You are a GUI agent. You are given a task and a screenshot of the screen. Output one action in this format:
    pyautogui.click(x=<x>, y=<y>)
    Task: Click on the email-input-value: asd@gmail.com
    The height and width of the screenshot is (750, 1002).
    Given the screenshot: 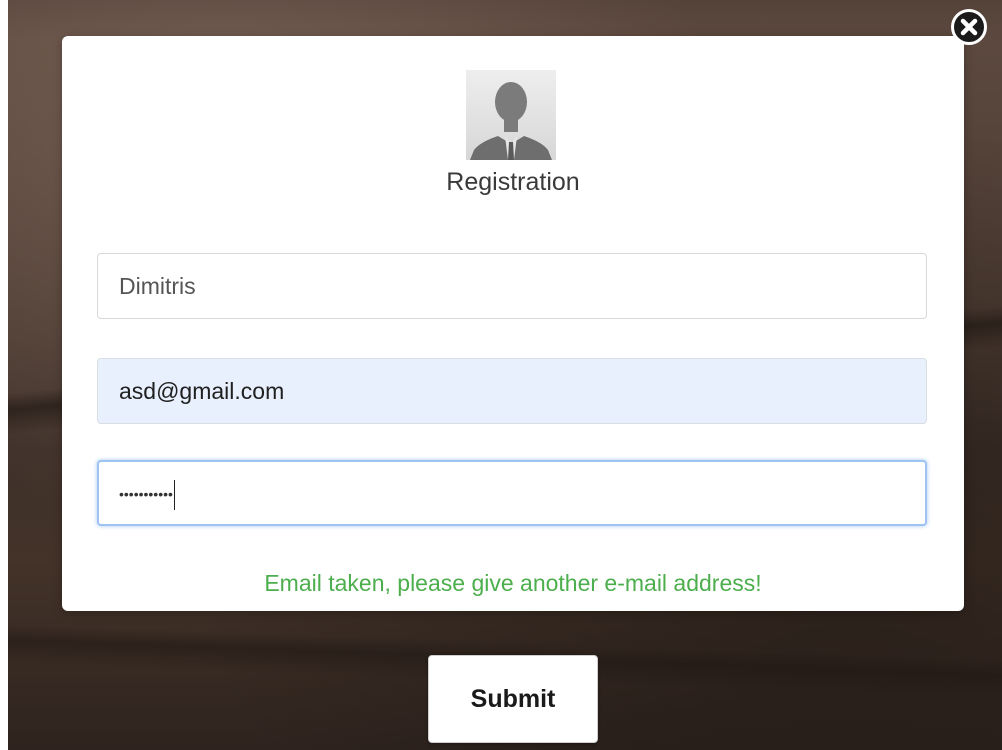 What is the action you would take?
    pyautogui.click(x=202, y=391)
    